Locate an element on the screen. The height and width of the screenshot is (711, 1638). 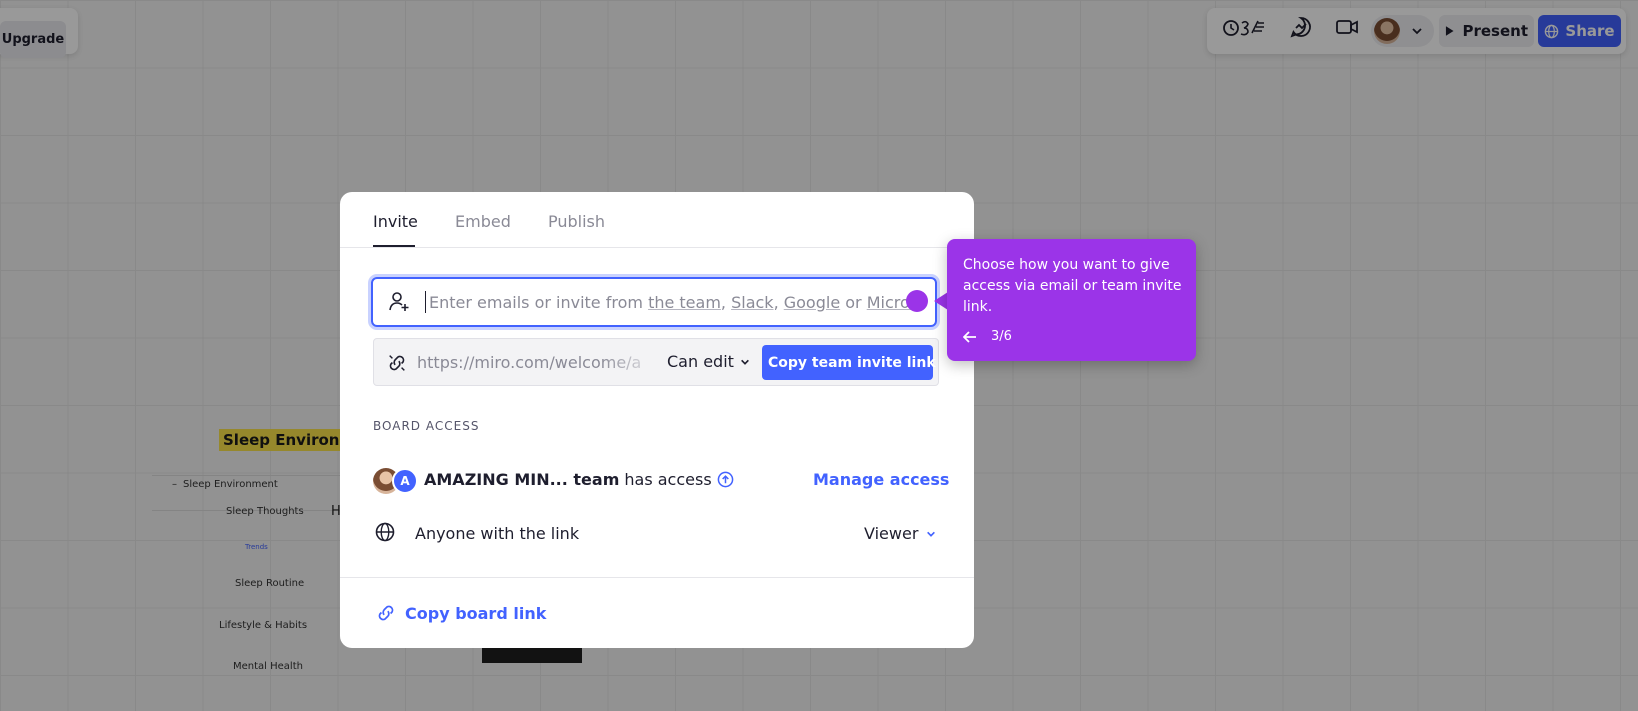
invite-from-google-link: Google is located at coordinates (812, 302).